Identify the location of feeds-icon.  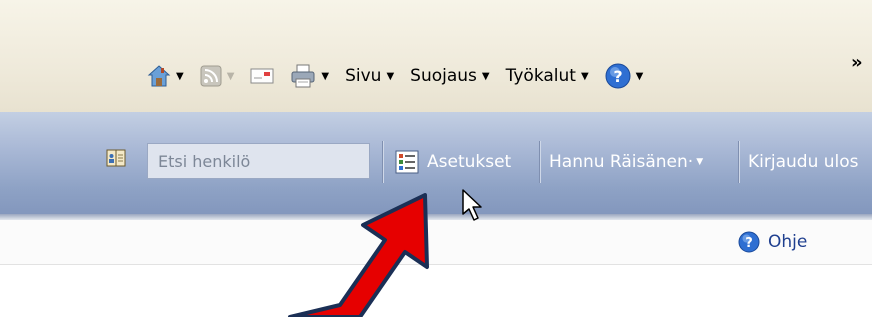
(211, 76).